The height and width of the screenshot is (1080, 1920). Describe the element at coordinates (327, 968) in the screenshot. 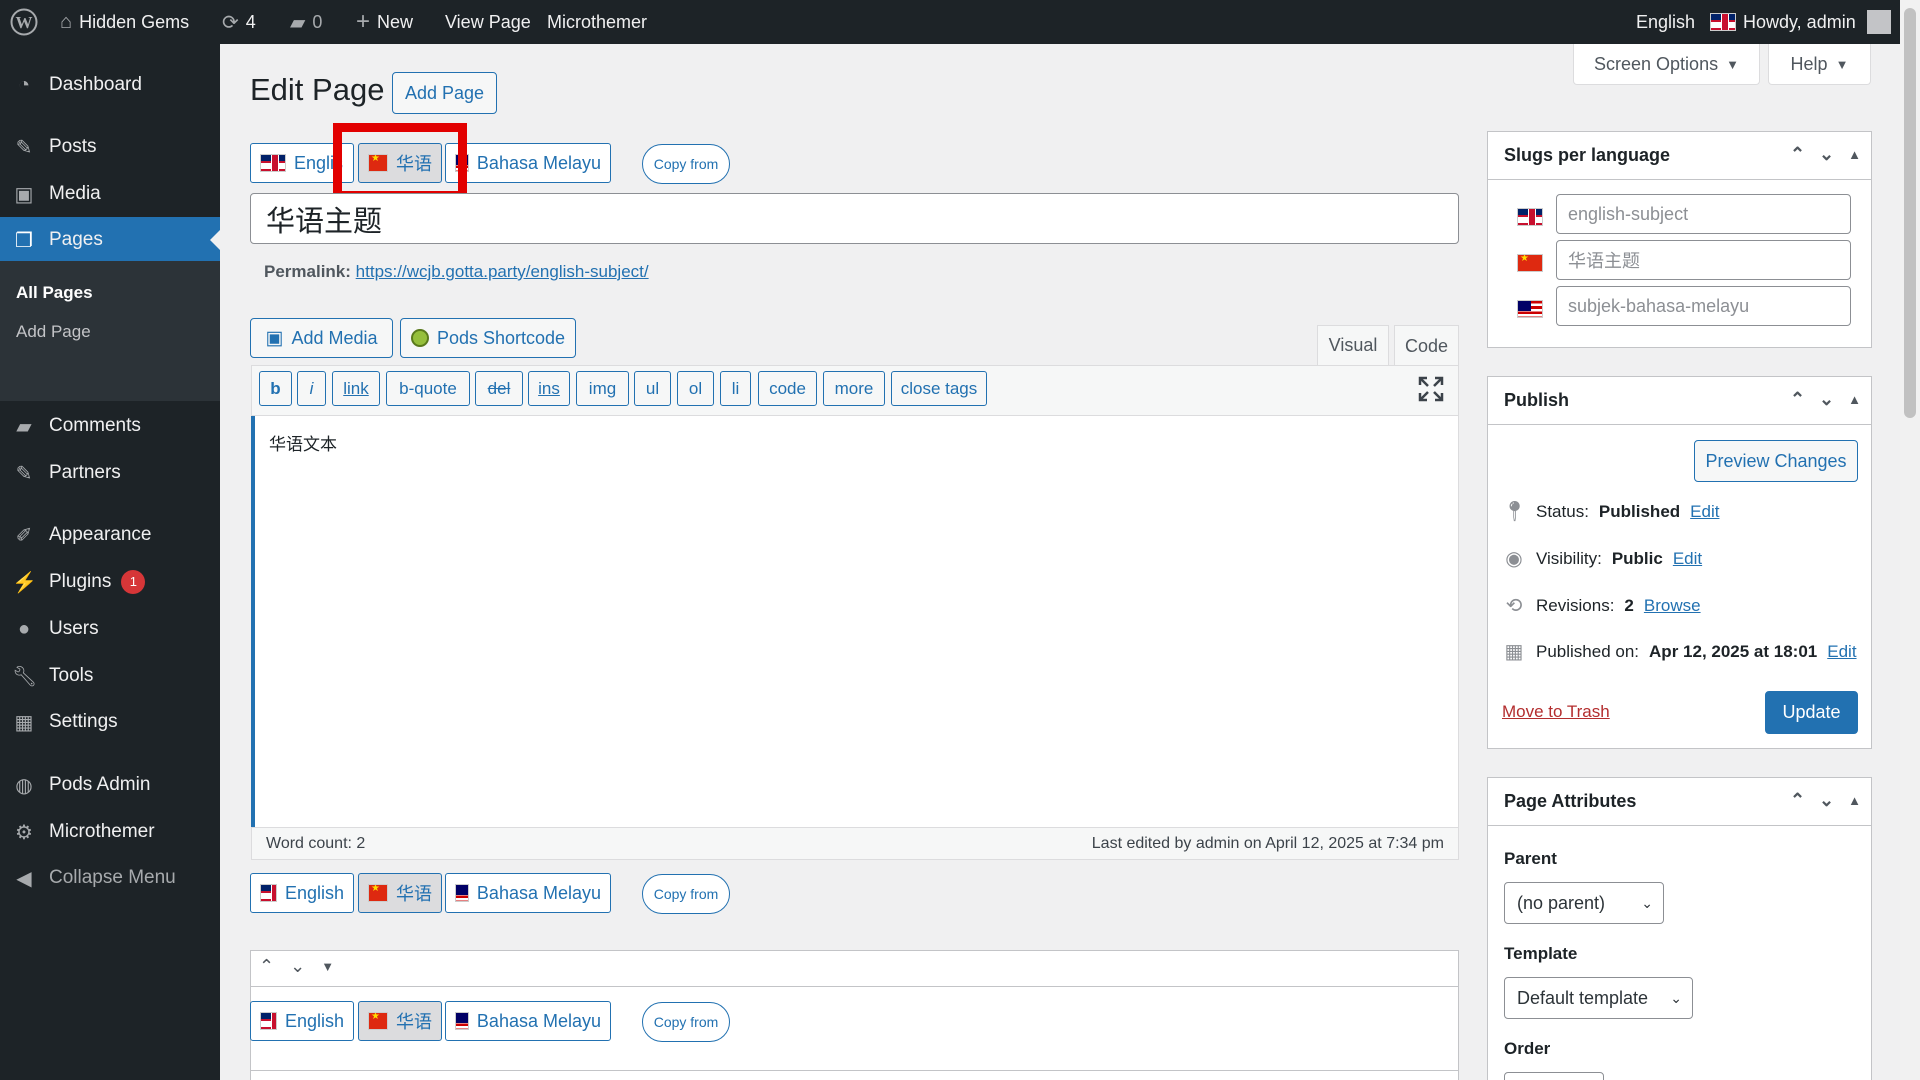

I see `toggle-icon: ▼` at that location.